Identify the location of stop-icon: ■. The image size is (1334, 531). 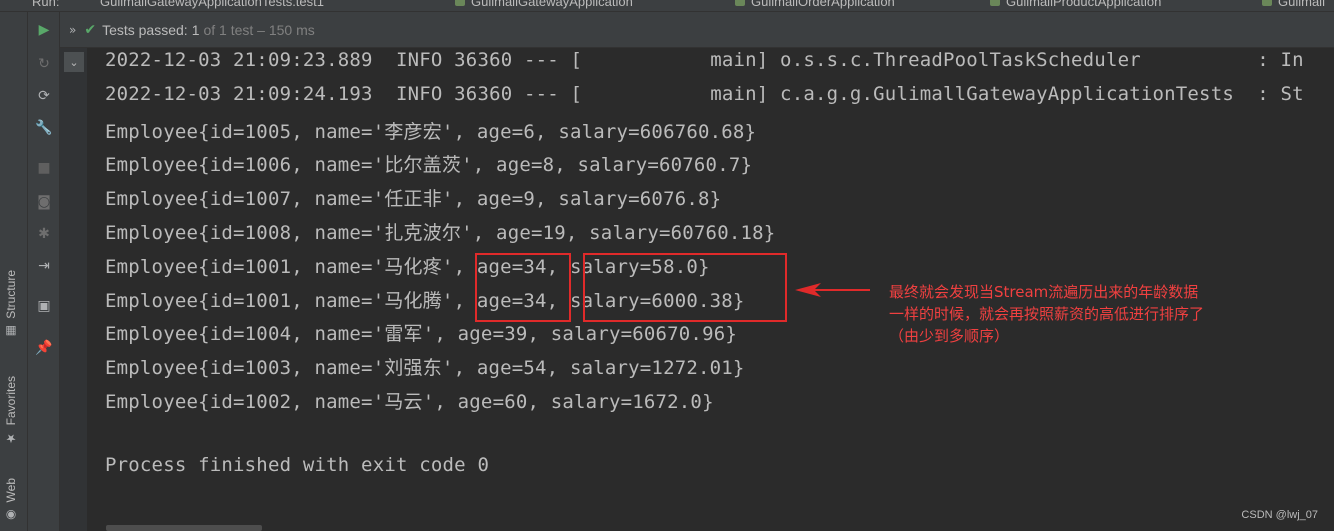
(44, 168).